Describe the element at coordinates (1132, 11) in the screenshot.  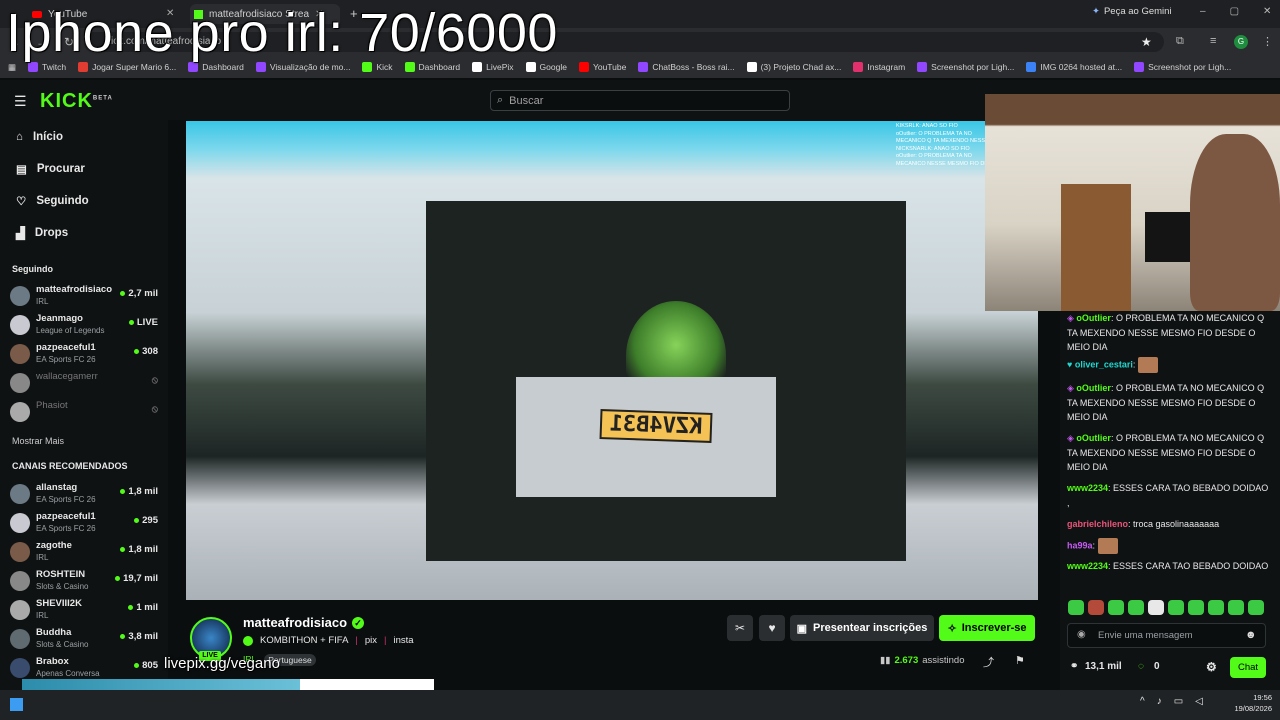
I see `gemini-button: ✦ Peça ao Gemini` at that location.